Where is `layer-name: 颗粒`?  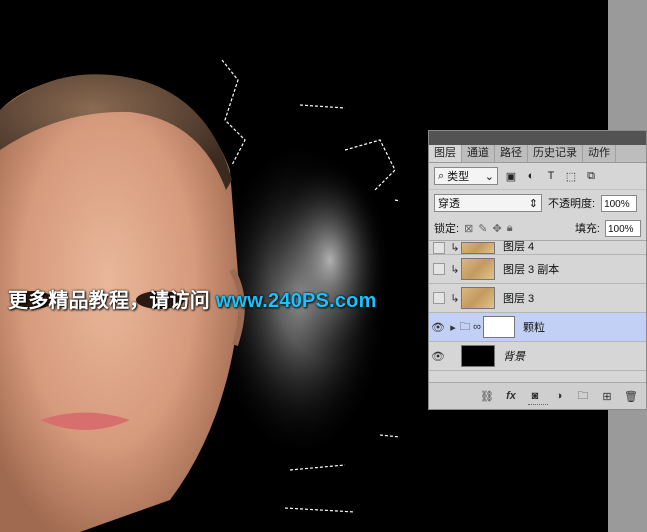 layer-name: 颗粒 is located at coordinates (534, 328).